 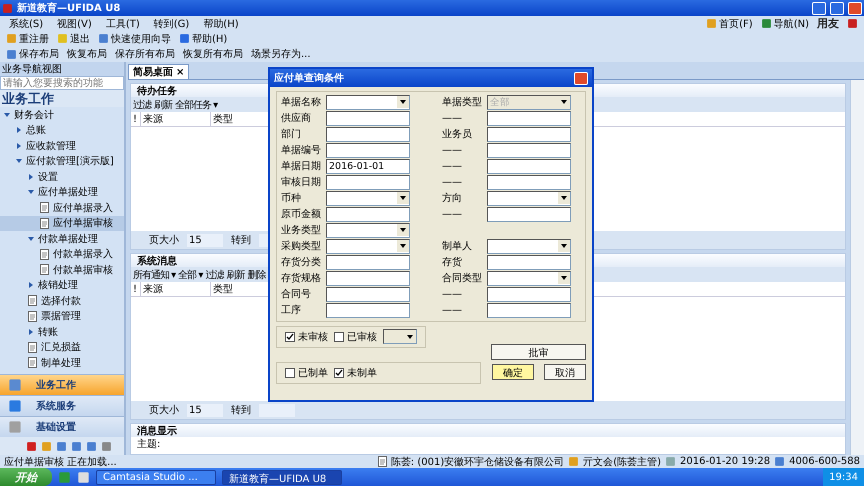 I want to click on tree-item: 票据管理, so click(x=62, y=316).